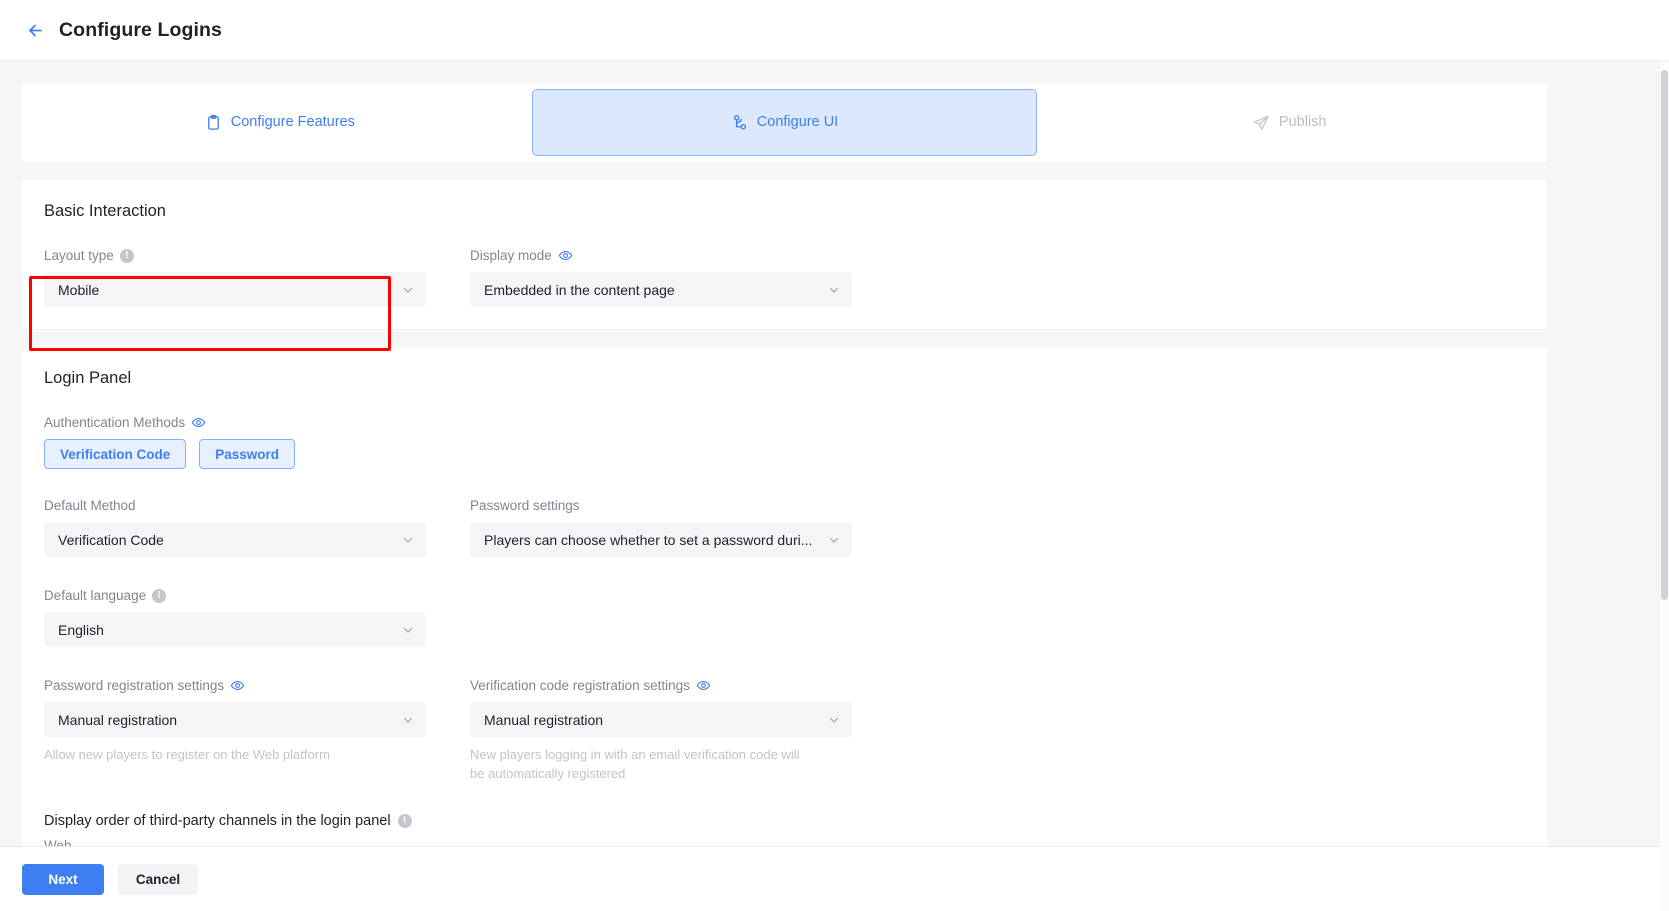 The height and width of the screenshot is (911, 1669). What do you see at coordinates (544, 719) in the screenshot?
I see `verification-registration-value: Manual registration` at bounding box center [544, 719].